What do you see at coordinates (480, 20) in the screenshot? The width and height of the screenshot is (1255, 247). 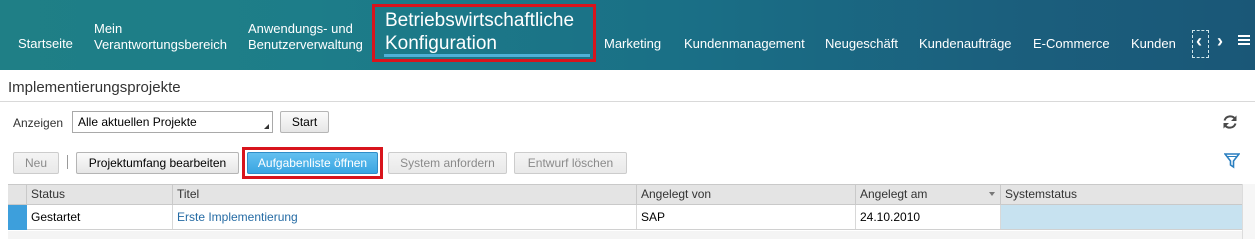 I see `nav-tab-label: Betriebswirtschaftliche` at bounding box center [480, 20].